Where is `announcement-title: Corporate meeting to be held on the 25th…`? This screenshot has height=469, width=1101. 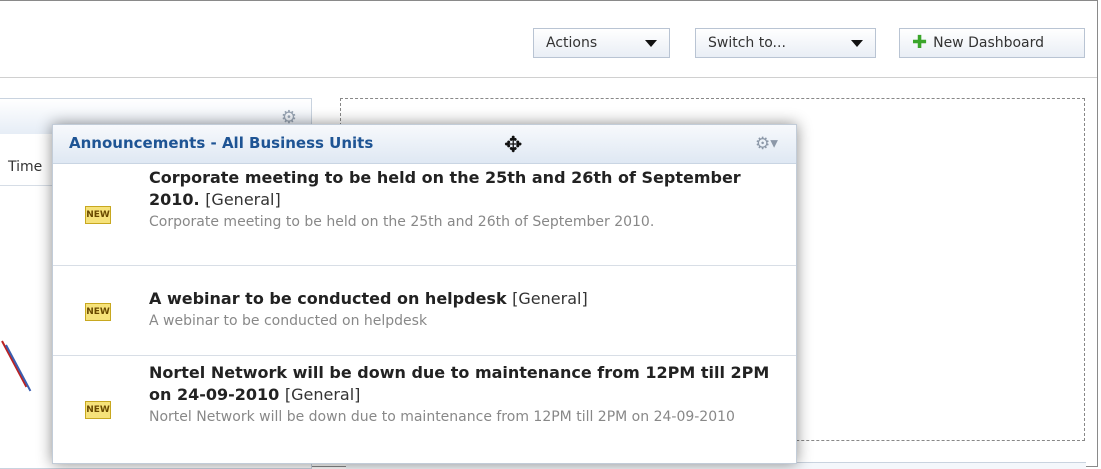 announcement-title: Corporate meeting to be held on the 25th… is located at coordinates (462, 189).